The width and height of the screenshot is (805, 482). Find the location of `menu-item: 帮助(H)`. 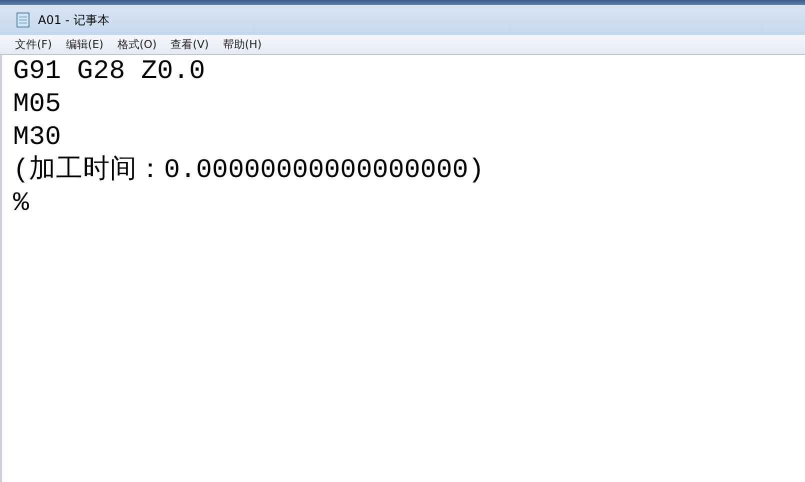

menu-item: 帮助(H) is located at coordinates (242, 44).